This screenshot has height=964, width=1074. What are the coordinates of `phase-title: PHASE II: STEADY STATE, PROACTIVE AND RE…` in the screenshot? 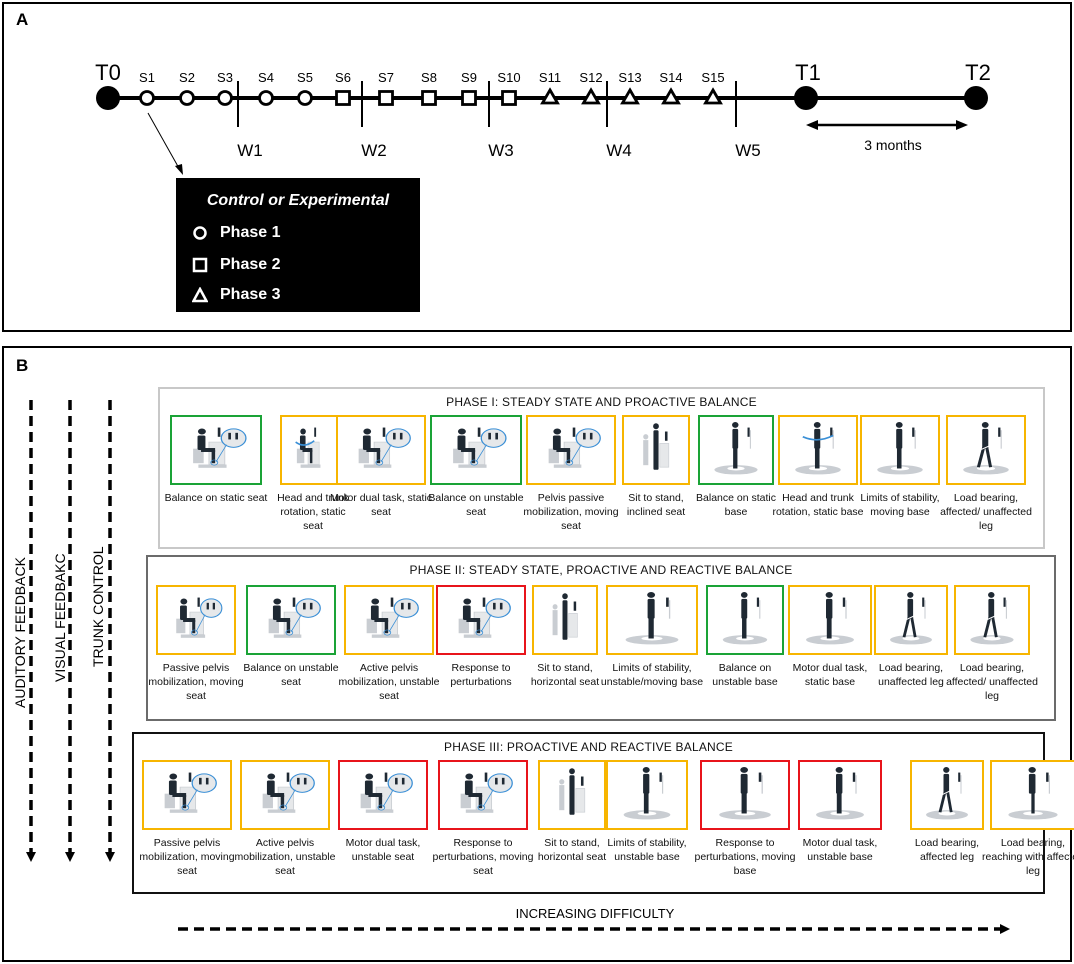 It's located at (601, 570).